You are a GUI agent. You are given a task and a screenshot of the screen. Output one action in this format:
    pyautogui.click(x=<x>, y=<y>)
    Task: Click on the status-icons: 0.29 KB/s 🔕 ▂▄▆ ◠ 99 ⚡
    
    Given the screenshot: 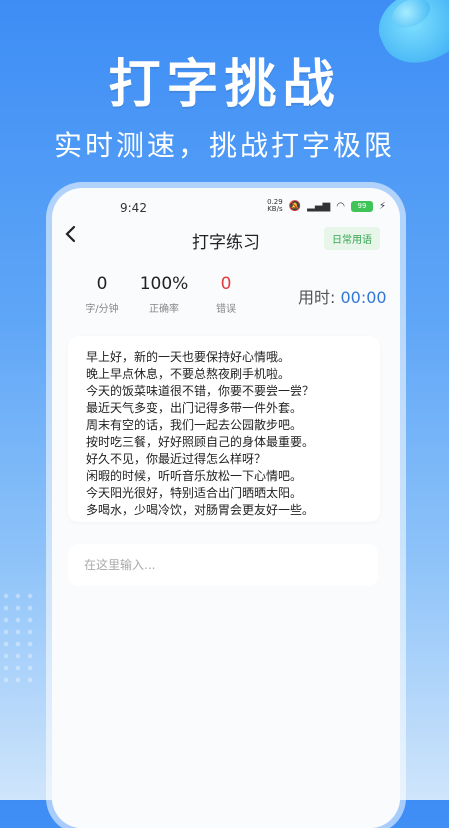 What is the action you would take?
    pyautogui.click(x=326, y=206)
    